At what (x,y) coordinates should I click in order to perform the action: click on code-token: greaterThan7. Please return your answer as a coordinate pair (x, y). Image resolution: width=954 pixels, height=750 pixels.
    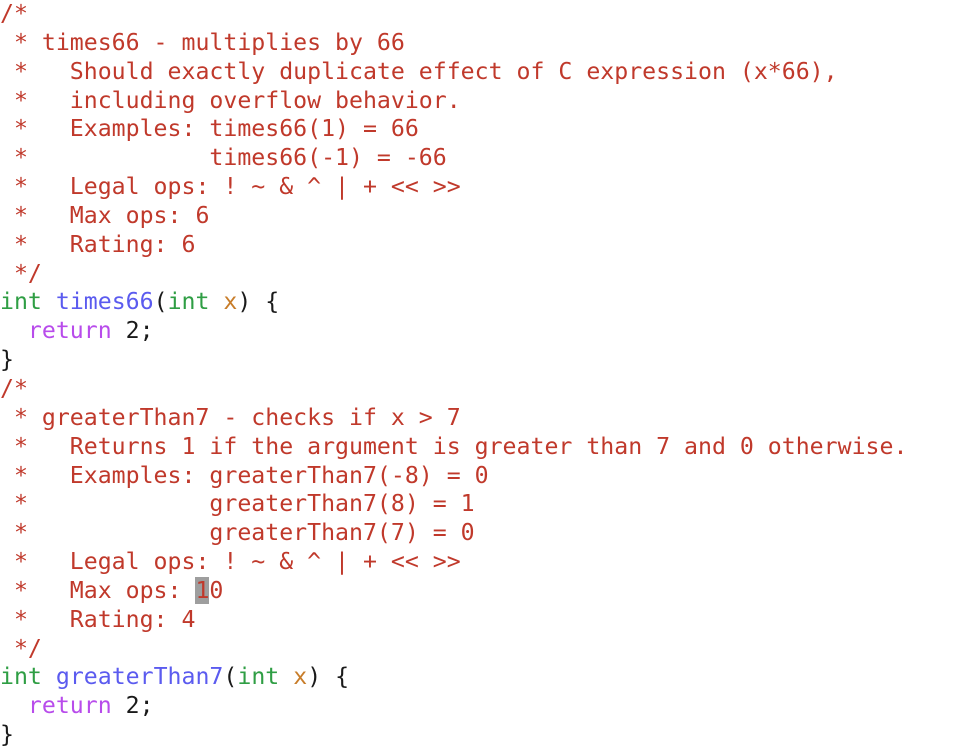
    Looking at the image, I should click on (139, 677).